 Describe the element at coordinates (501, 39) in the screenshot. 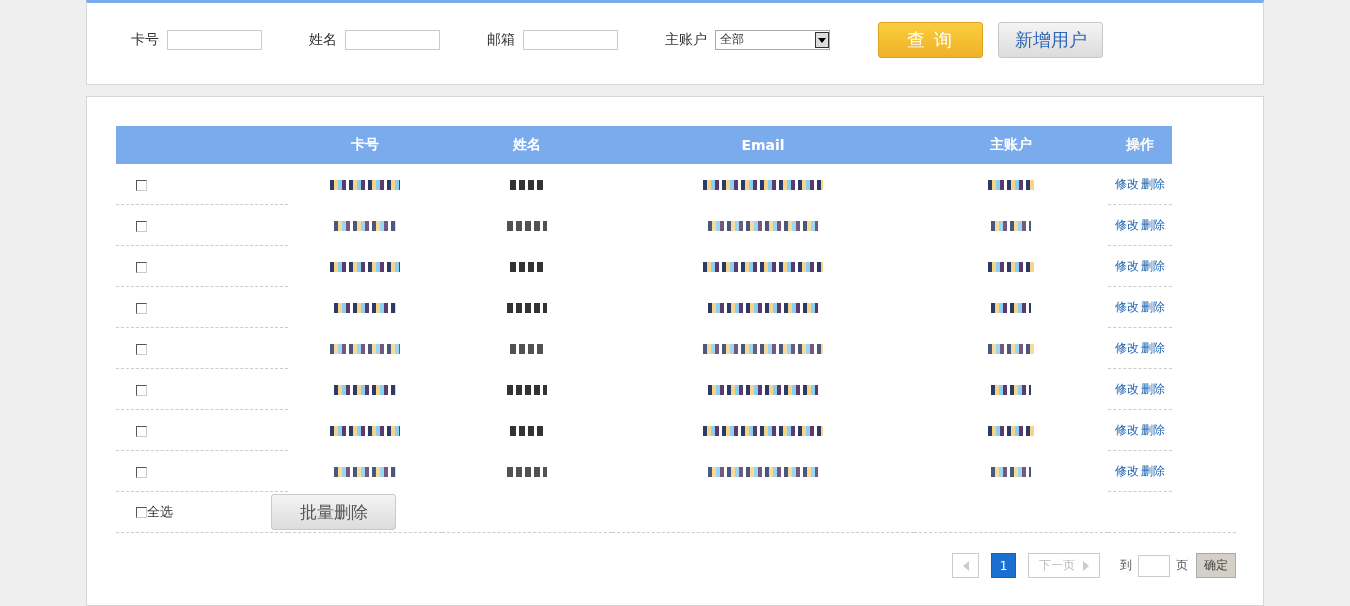

I see `field-label: 邮箱` at that location.